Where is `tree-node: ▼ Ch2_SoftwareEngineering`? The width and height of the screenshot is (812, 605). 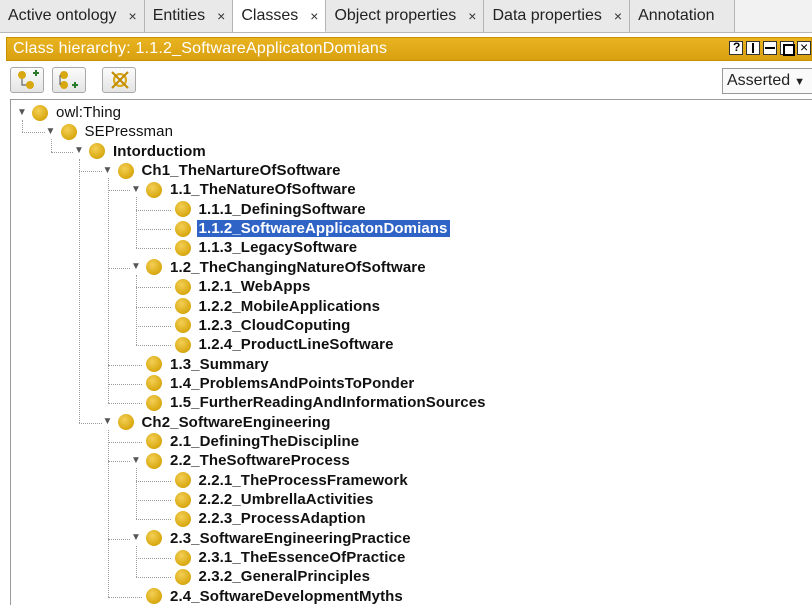
tree-node: ▼ Ch2_SoftwareEngineering is located at coordinates (217, 422).